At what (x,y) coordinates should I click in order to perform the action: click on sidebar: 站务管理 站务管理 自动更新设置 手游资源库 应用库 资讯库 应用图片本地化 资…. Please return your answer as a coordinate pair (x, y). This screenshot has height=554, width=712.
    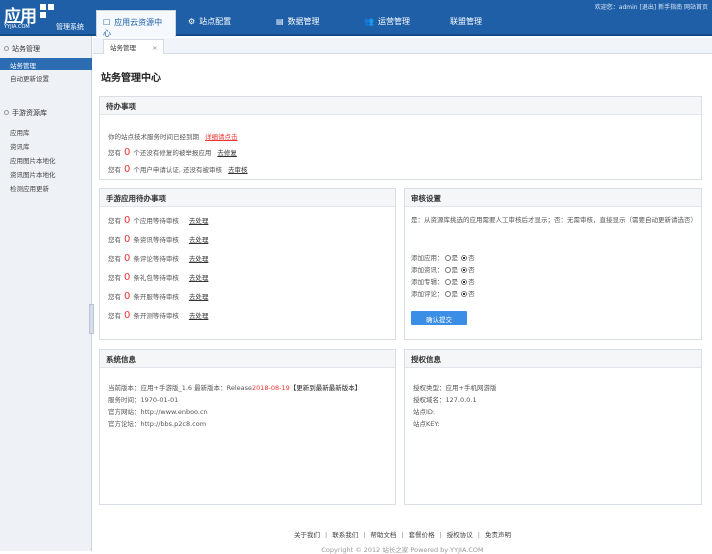
    Looking at the image, I should click on (47, 293).